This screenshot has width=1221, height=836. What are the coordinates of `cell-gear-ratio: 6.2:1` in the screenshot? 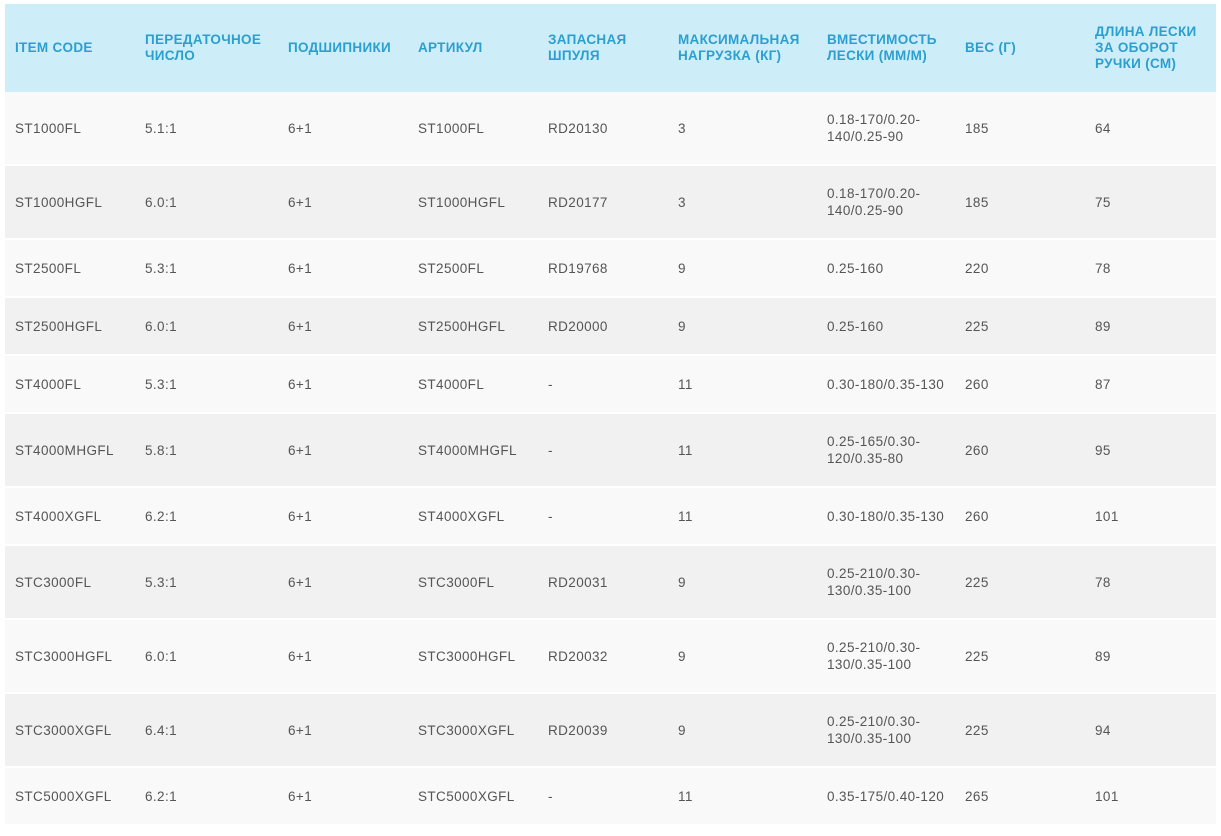 It's located at (206, 797).